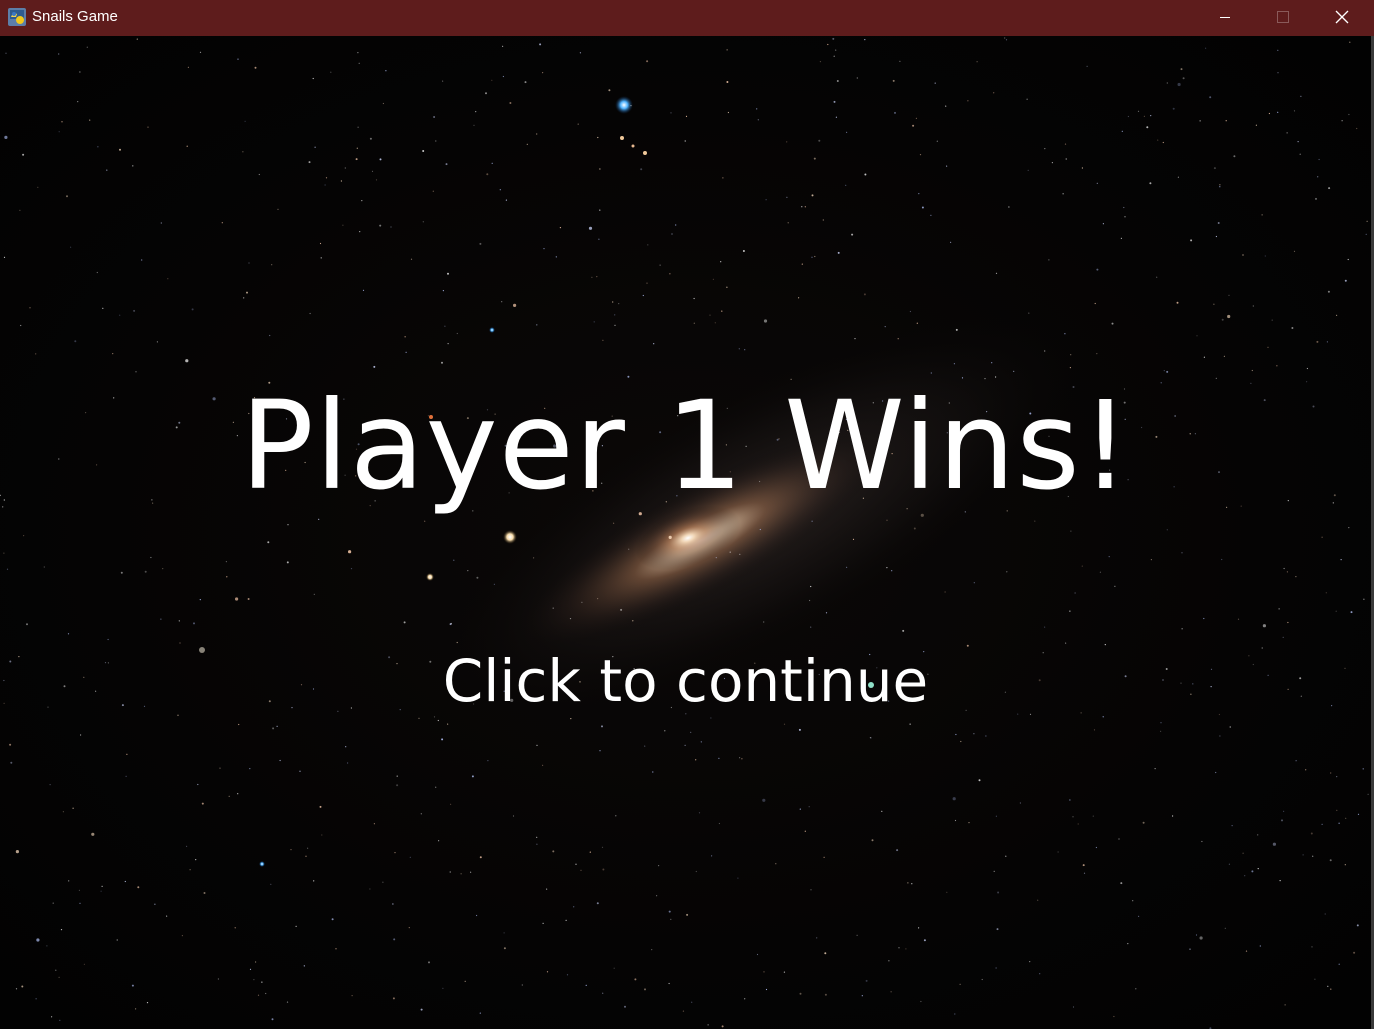 Image resolution: width=1374 pixels, height=1029 pixels. Describe the element at coordinates (17, 17) in the screenshot. I see `python-icon` at that location.